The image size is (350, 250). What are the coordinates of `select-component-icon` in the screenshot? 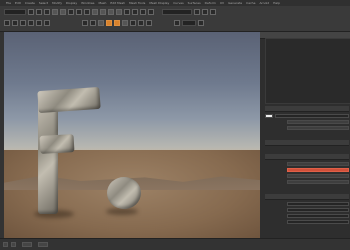 It's located at (87, 12).